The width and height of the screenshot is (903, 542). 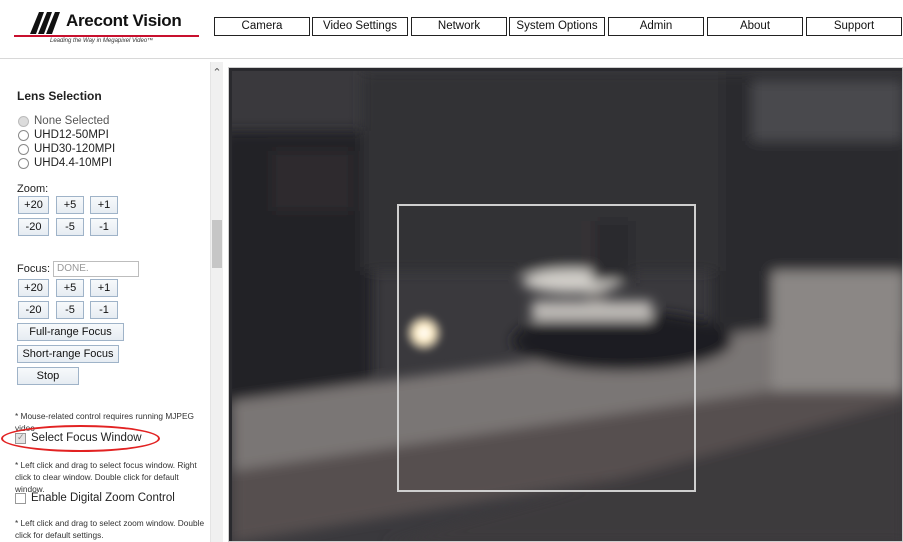 I want to click on select-focus-window-row: Select Focus Window, so click(x=78, y=438).